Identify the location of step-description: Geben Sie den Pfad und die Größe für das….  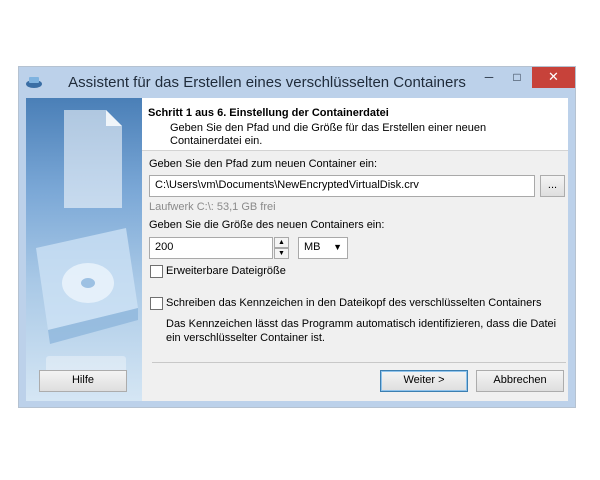
(328, 134).